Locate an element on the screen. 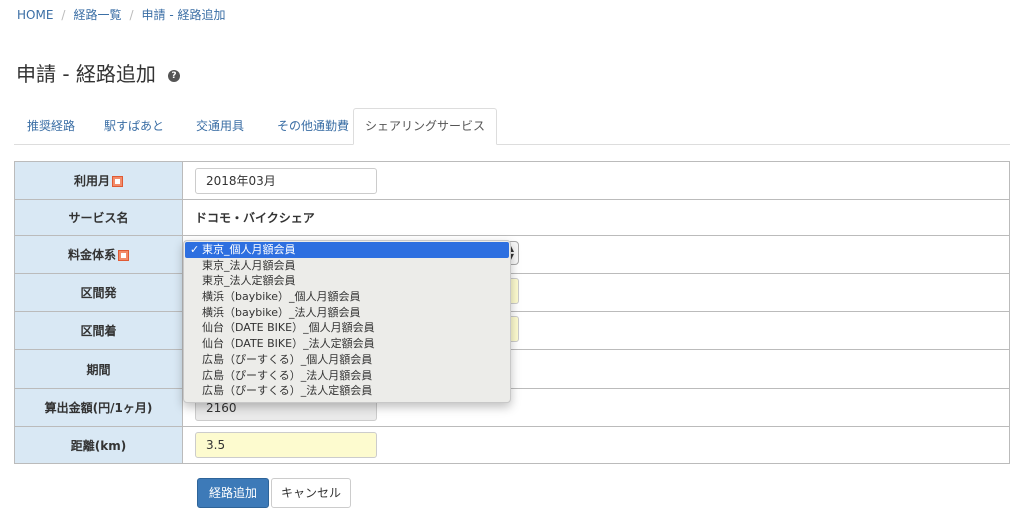 This screenshot has width=1025, height=520. service-name-label: サービス名 is located at coordinates (98, 218).